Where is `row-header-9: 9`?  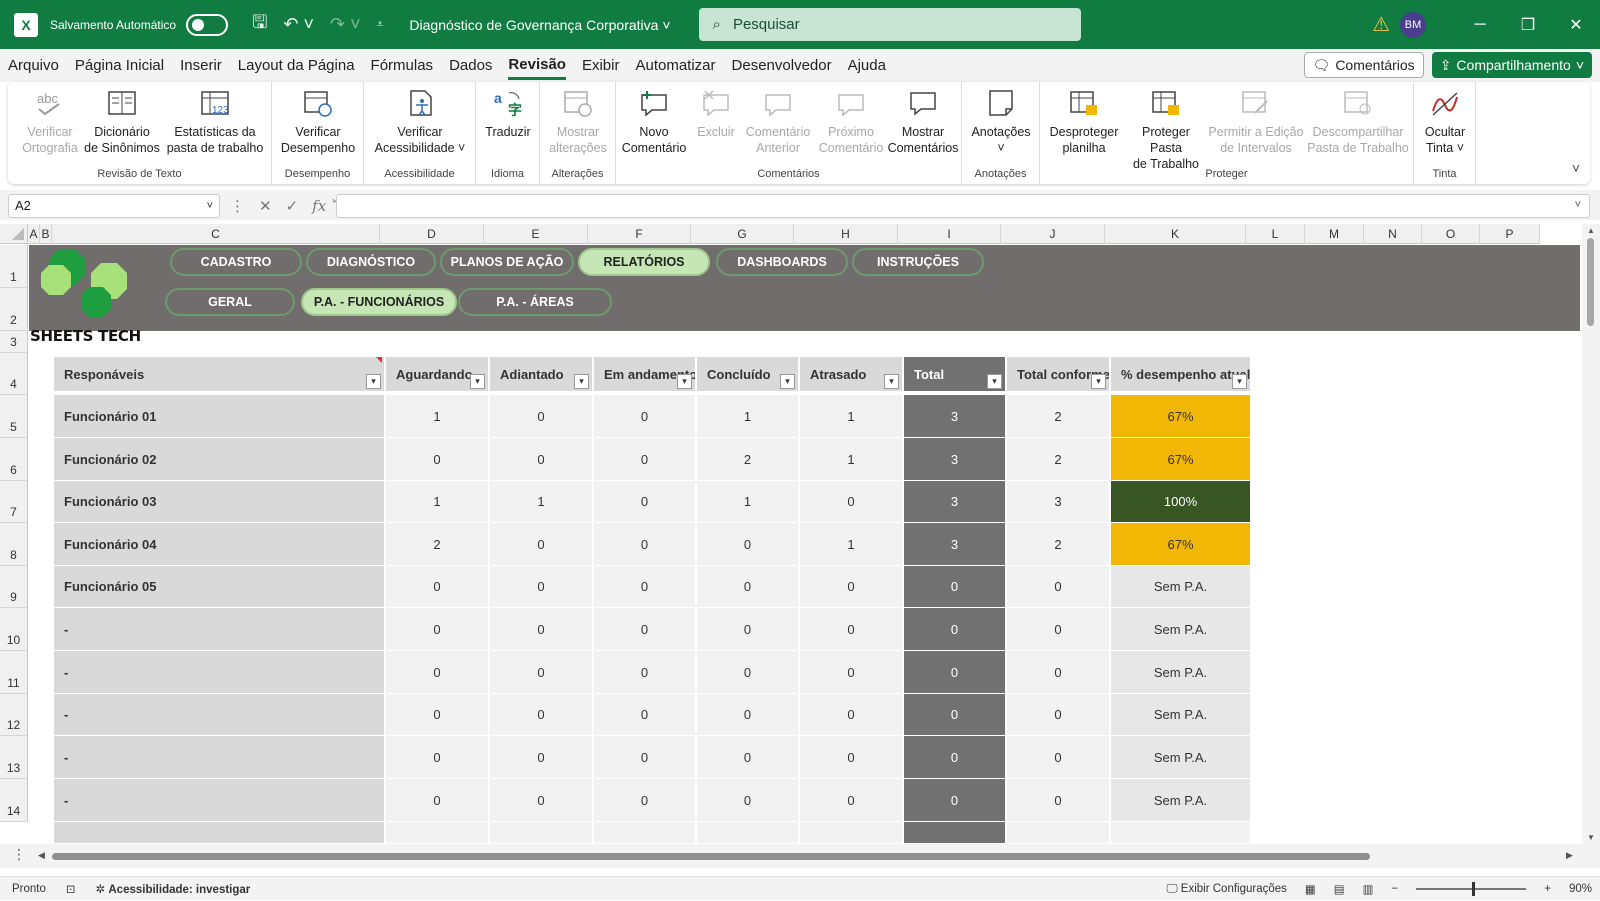
row-header-9: 9 is located at coordinates (14, 587).